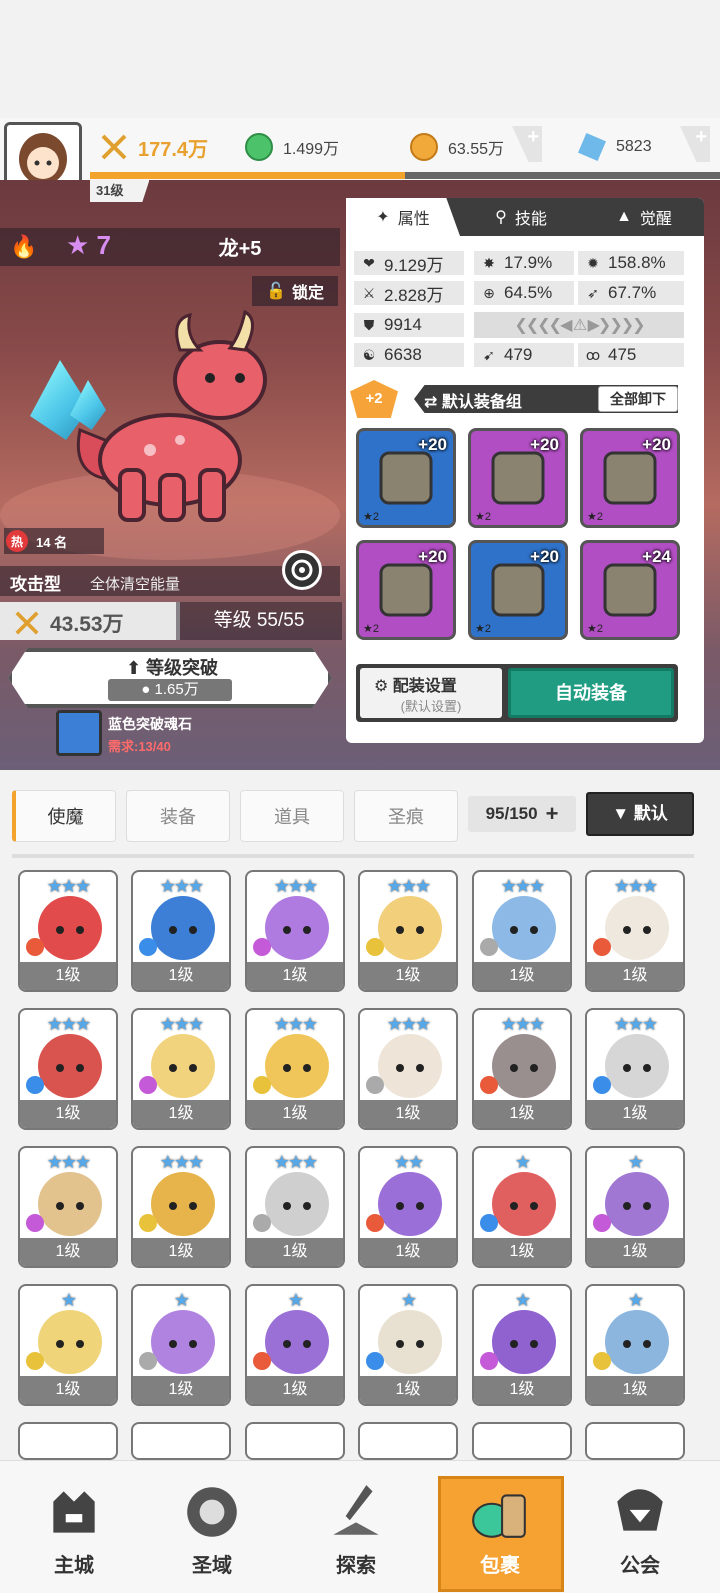 The width and height of the screenshot is (720, 1593). I want to click on equip-slot-necklace: +20 ★2, so click(518, 590).